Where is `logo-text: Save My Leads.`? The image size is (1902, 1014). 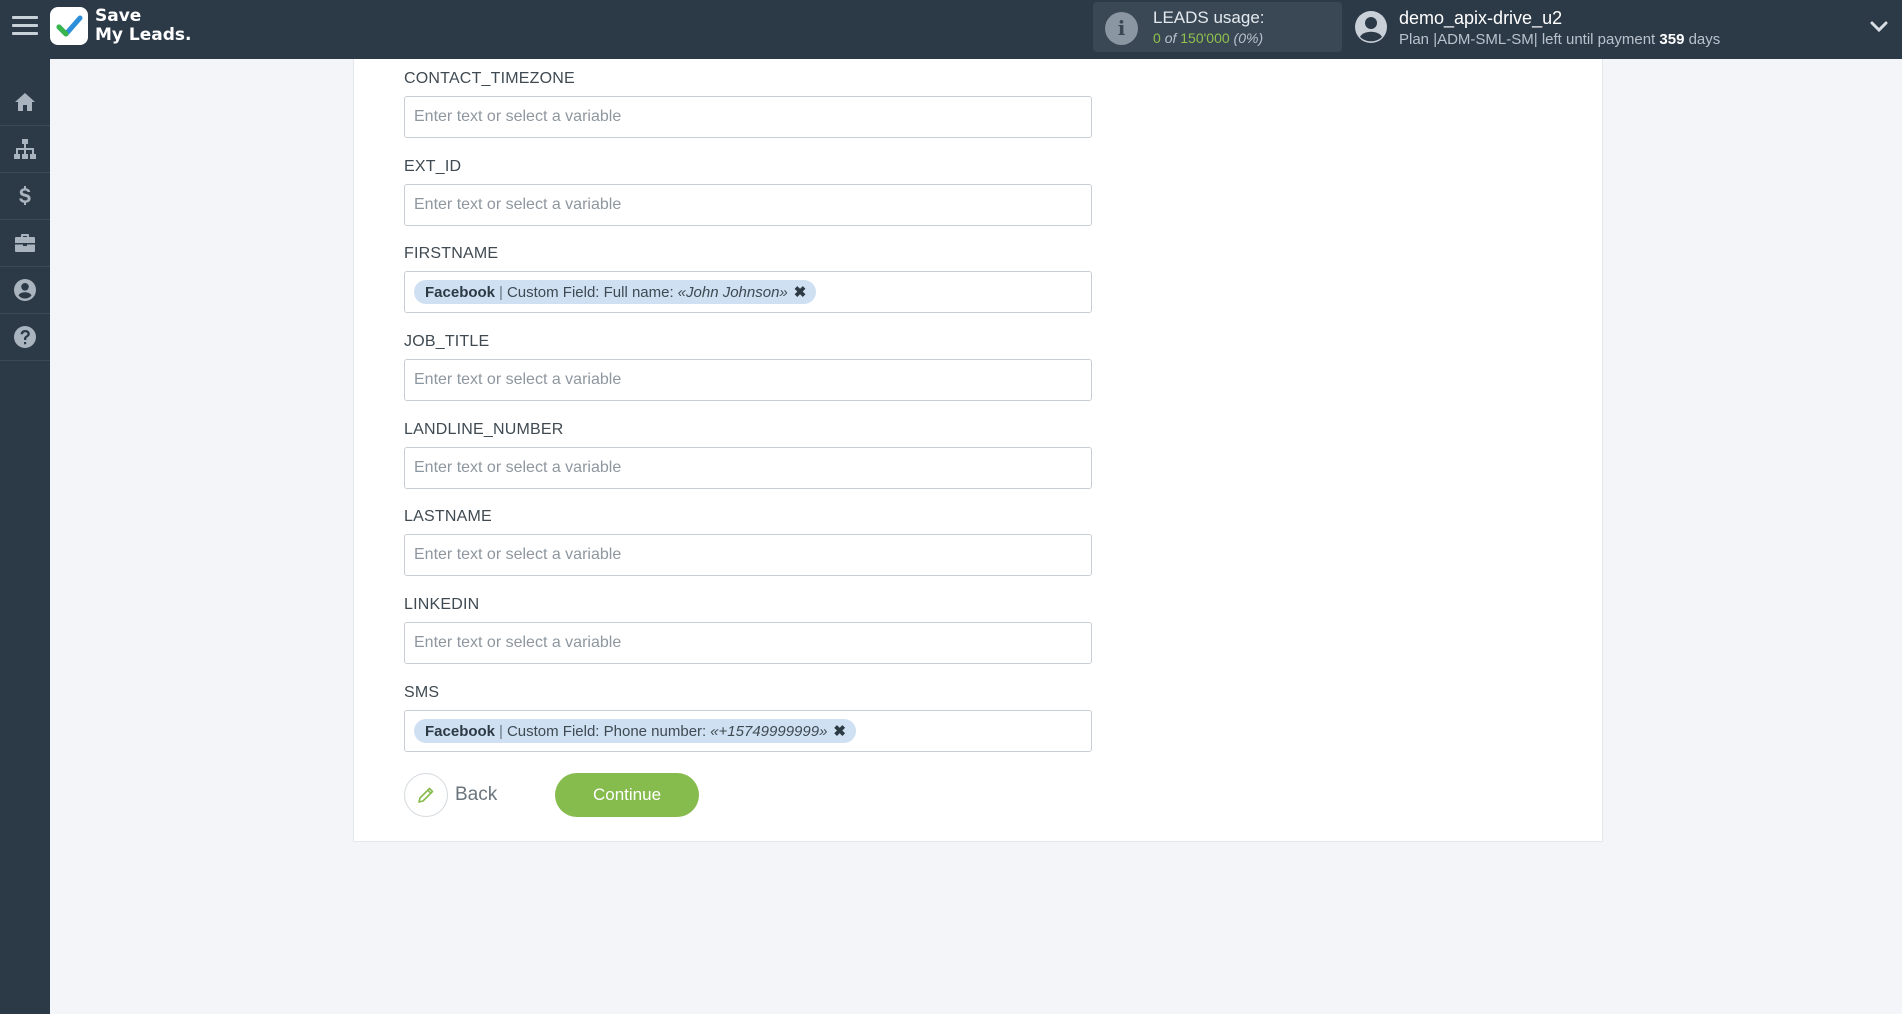 logo-text: Save My Leads. is located at coordinates (143, 26).